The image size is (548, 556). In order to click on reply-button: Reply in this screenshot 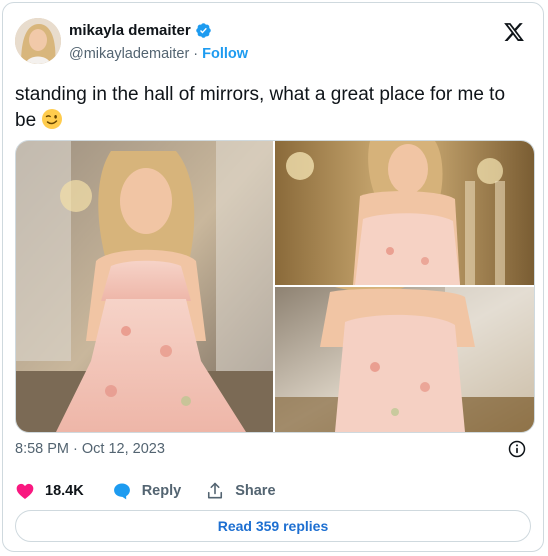, I will do `click(147, 491)`.